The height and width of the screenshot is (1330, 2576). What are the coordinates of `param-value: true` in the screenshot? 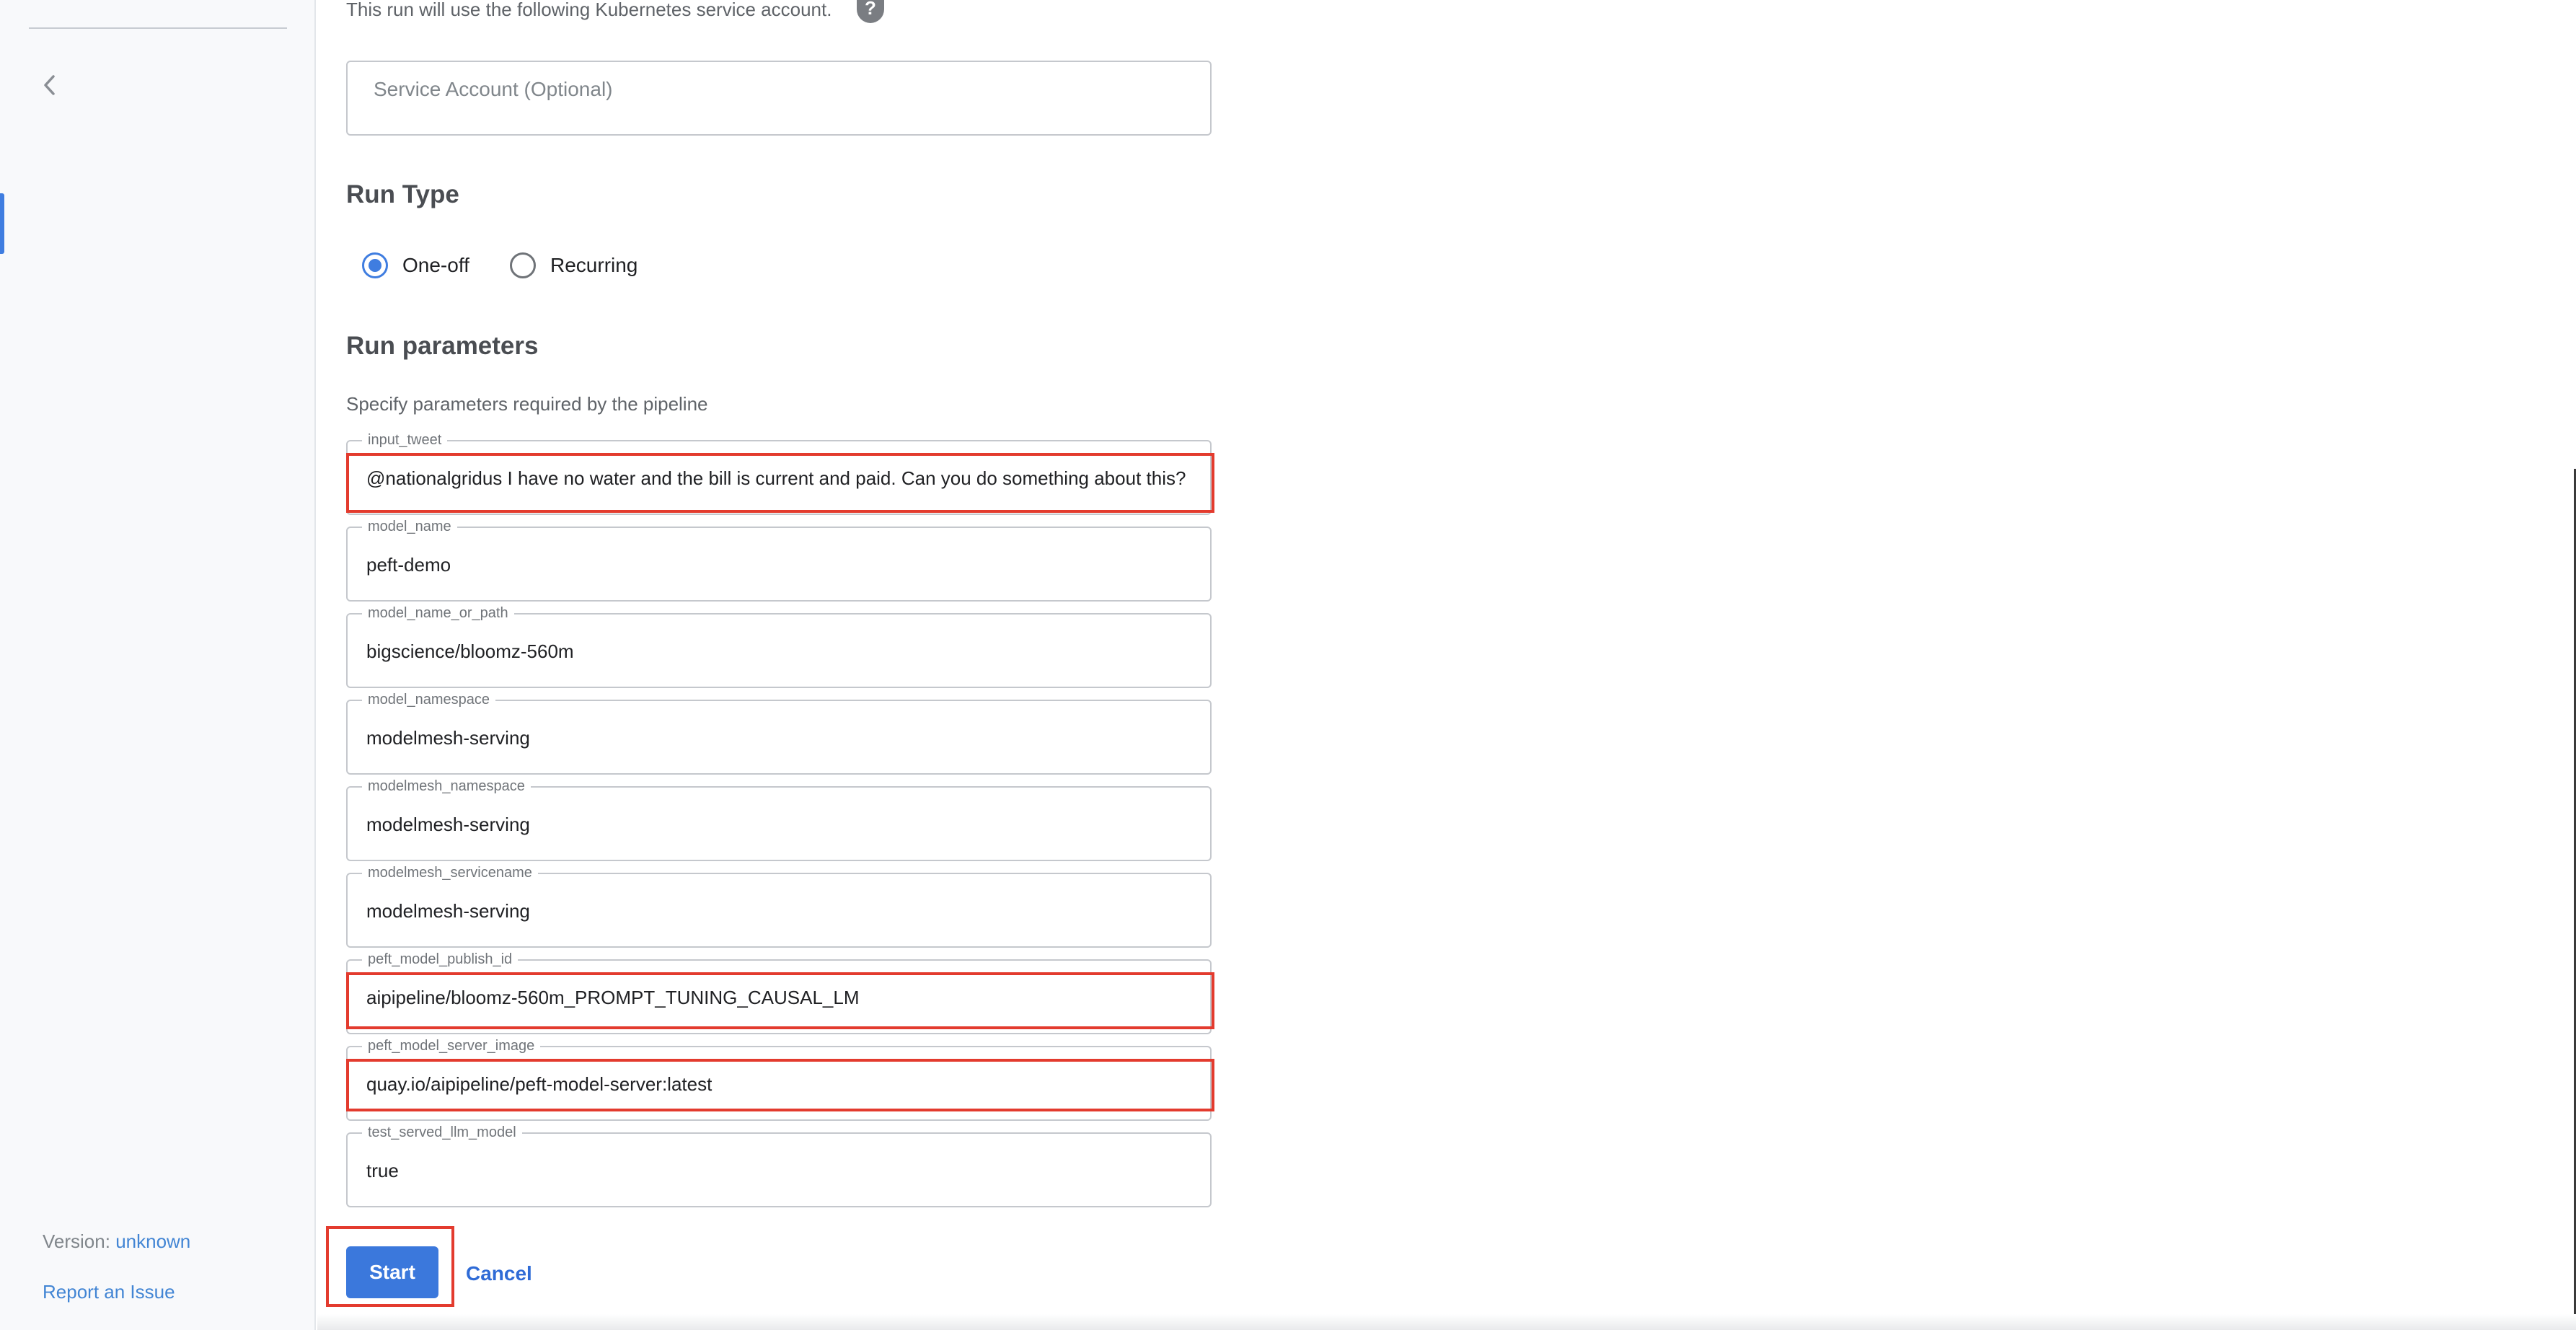 It's located at (382, 1171).